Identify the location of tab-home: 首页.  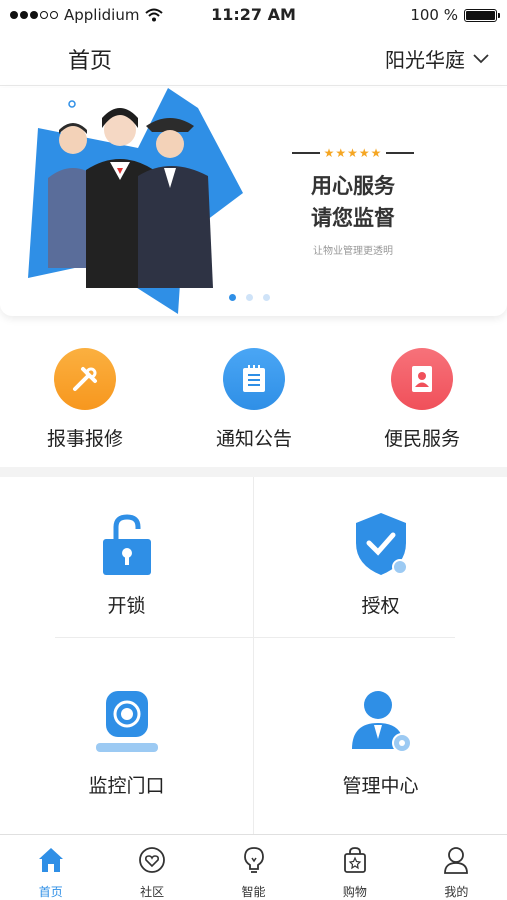
(50, 867).